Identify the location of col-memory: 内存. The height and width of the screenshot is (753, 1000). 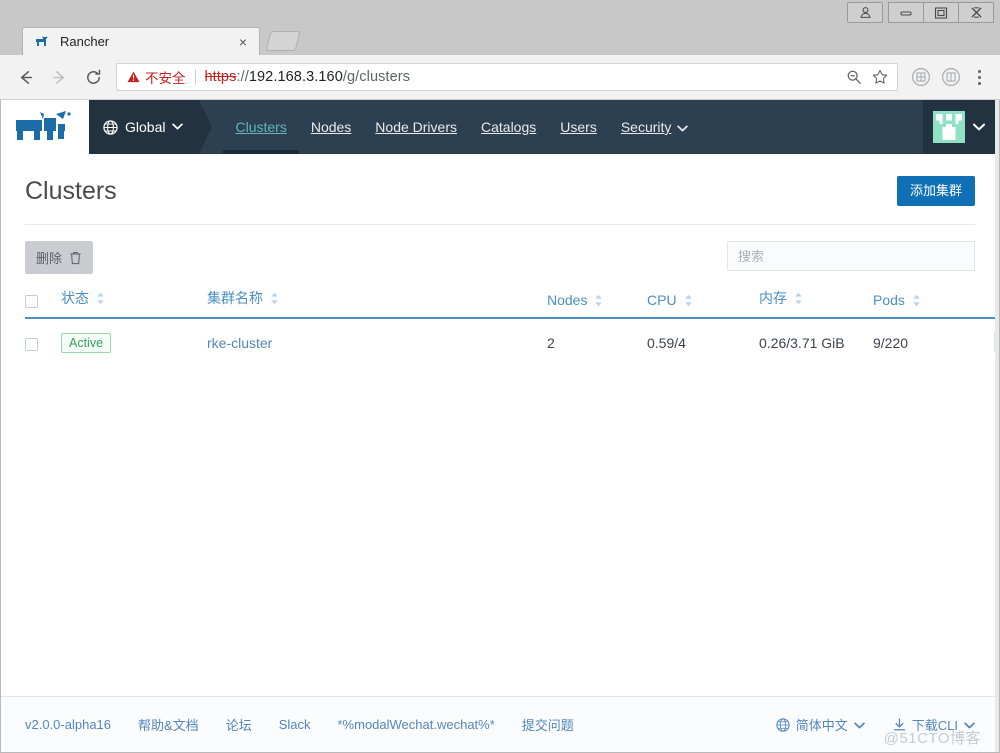
(816, 302).